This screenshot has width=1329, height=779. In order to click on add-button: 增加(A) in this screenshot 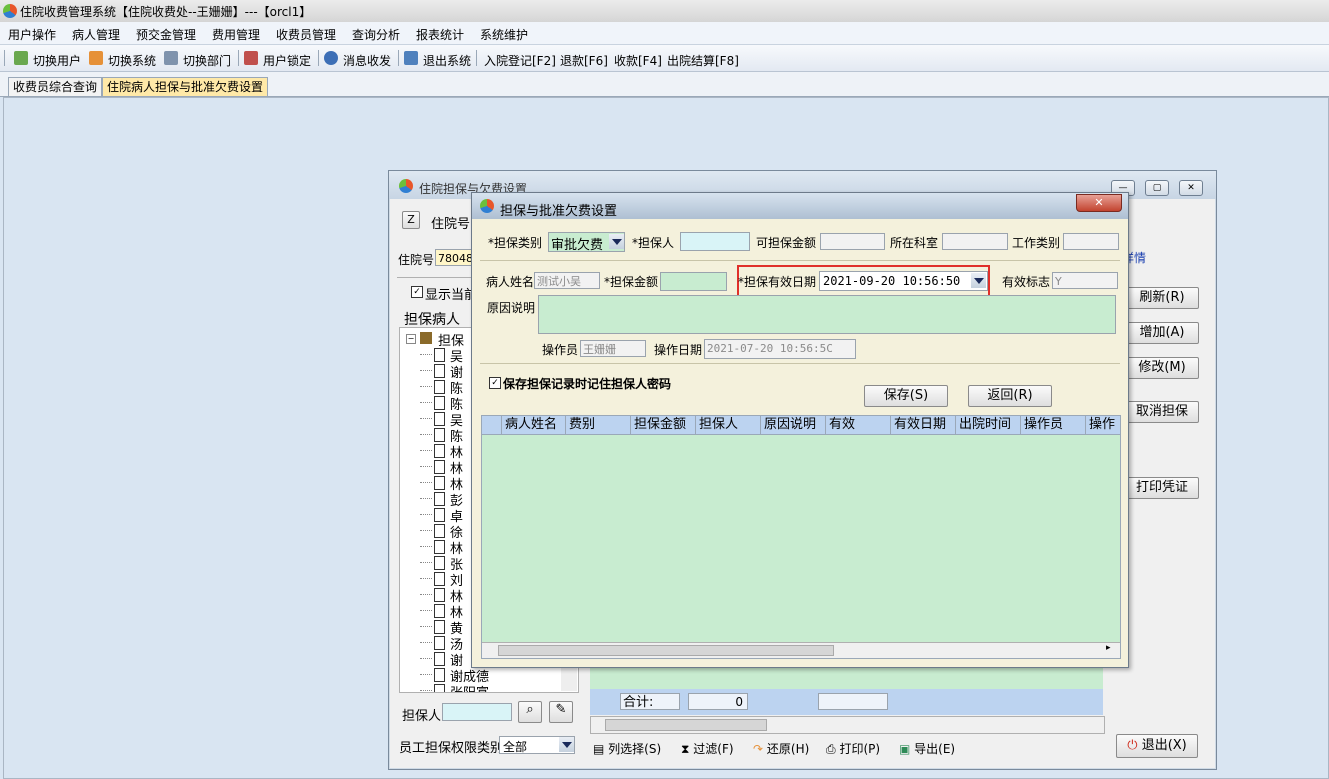, I will do `click(1162, 333)`.